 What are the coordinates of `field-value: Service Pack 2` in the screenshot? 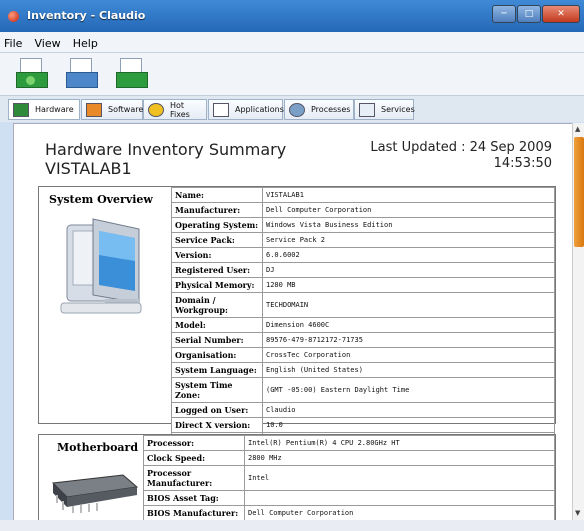 It's located at (408, 240).